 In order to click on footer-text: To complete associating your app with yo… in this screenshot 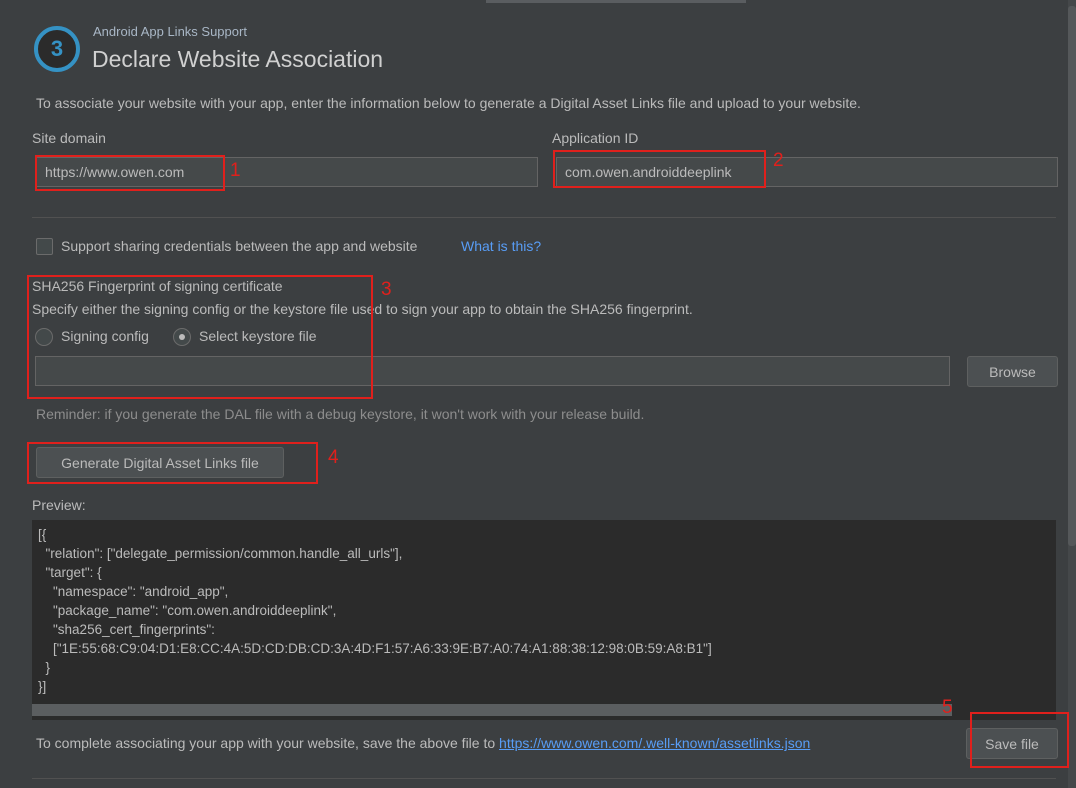, I will do `click(268, 743)`.